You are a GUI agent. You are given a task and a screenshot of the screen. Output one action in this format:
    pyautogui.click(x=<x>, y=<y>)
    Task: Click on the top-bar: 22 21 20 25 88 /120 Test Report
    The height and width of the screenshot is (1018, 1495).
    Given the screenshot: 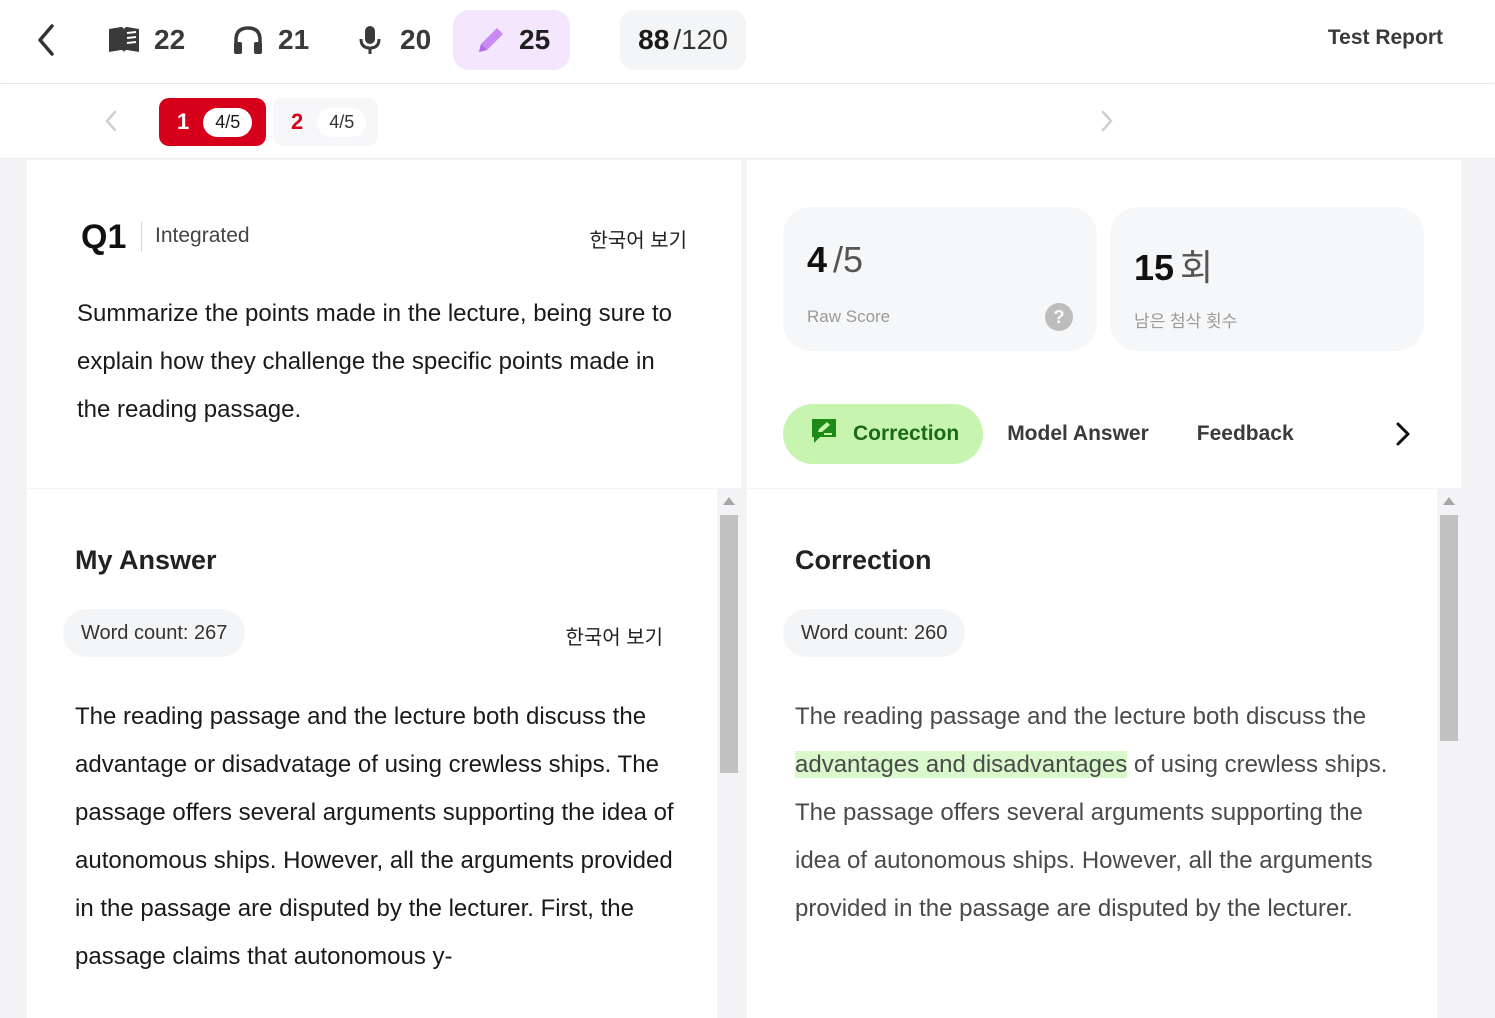 What is the action you would take?
    pyautogui.click(x=747, y=41)
    